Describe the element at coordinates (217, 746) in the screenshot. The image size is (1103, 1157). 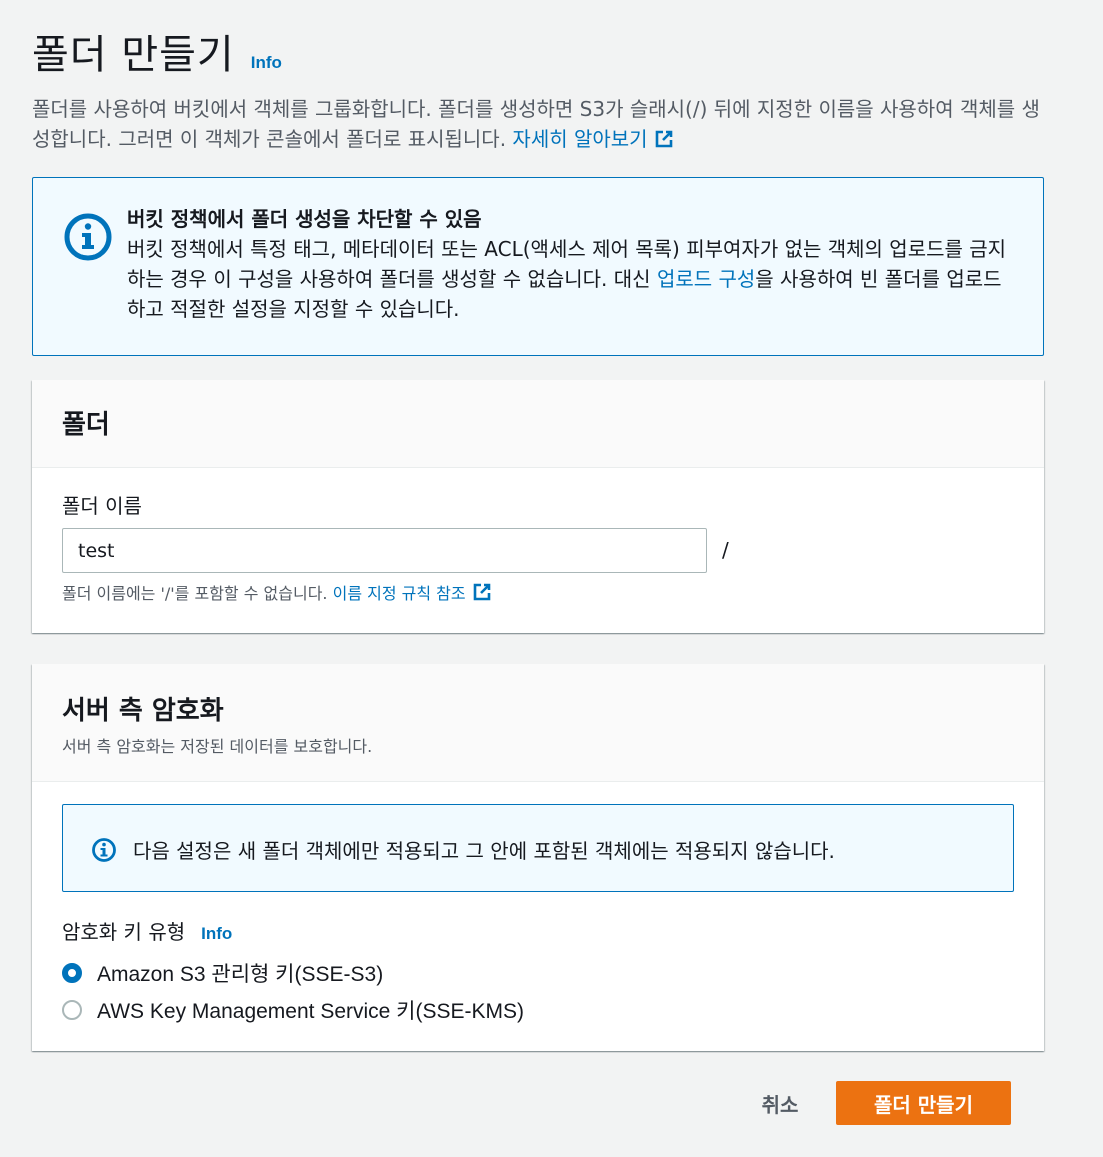
I see `encryption-panel-subtitle: 서버 측 암호화는 저장된 데이터를 보호합니다.` at that location.